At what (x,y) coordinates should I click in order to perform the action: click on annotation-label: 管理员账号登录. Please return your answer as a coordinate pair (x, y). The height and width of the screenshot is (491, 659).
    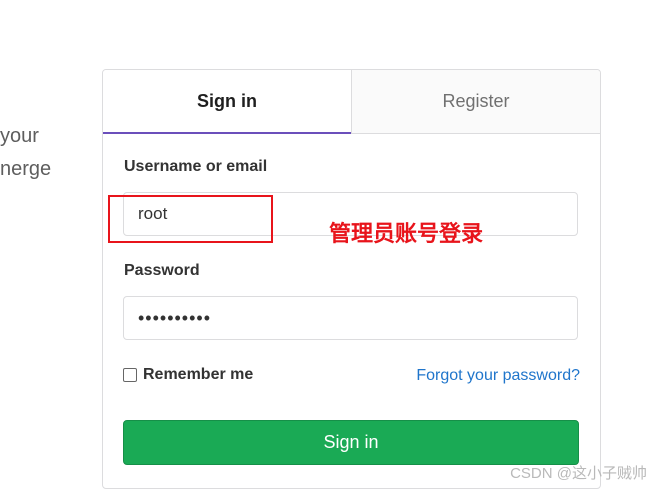
    Looking at the image, I should click on (406, 233).